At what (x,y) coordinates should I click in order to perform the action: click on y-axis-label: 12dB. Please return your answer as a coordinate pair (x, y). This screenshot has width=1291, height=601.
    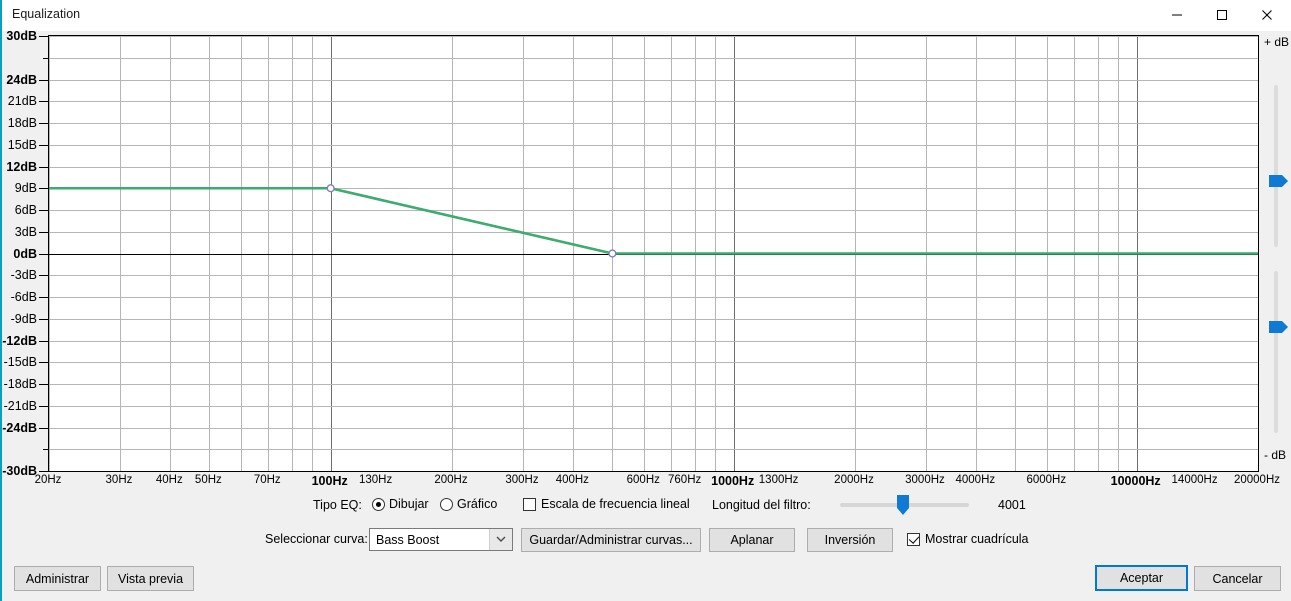
    Looking at the image, I should click on (21, 166).